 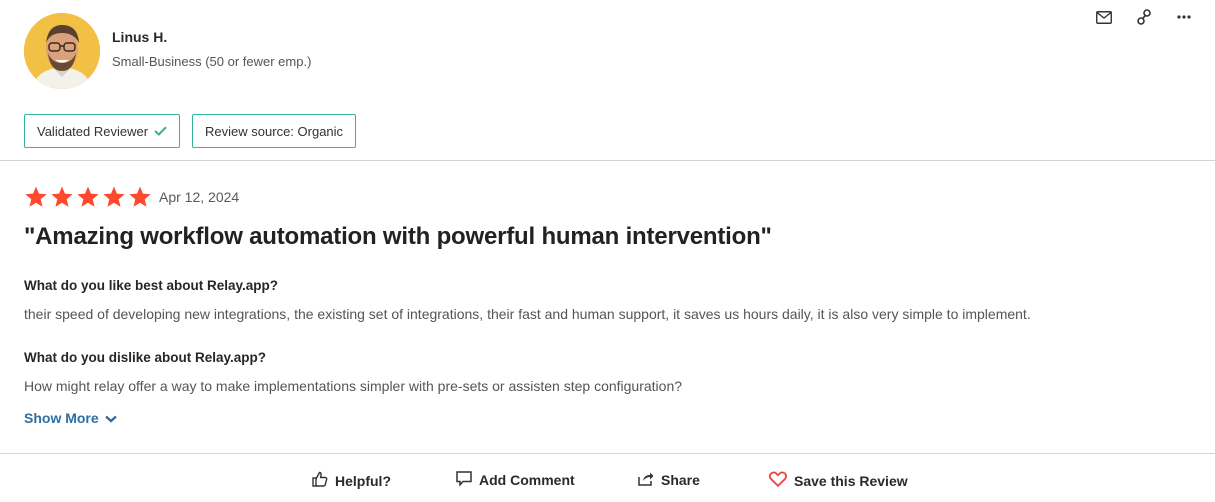 What do you see at coordinates (199, 197) in the screenshot?
I see `review-date: Apr 12, 2024` at bounding box center [199, 197].